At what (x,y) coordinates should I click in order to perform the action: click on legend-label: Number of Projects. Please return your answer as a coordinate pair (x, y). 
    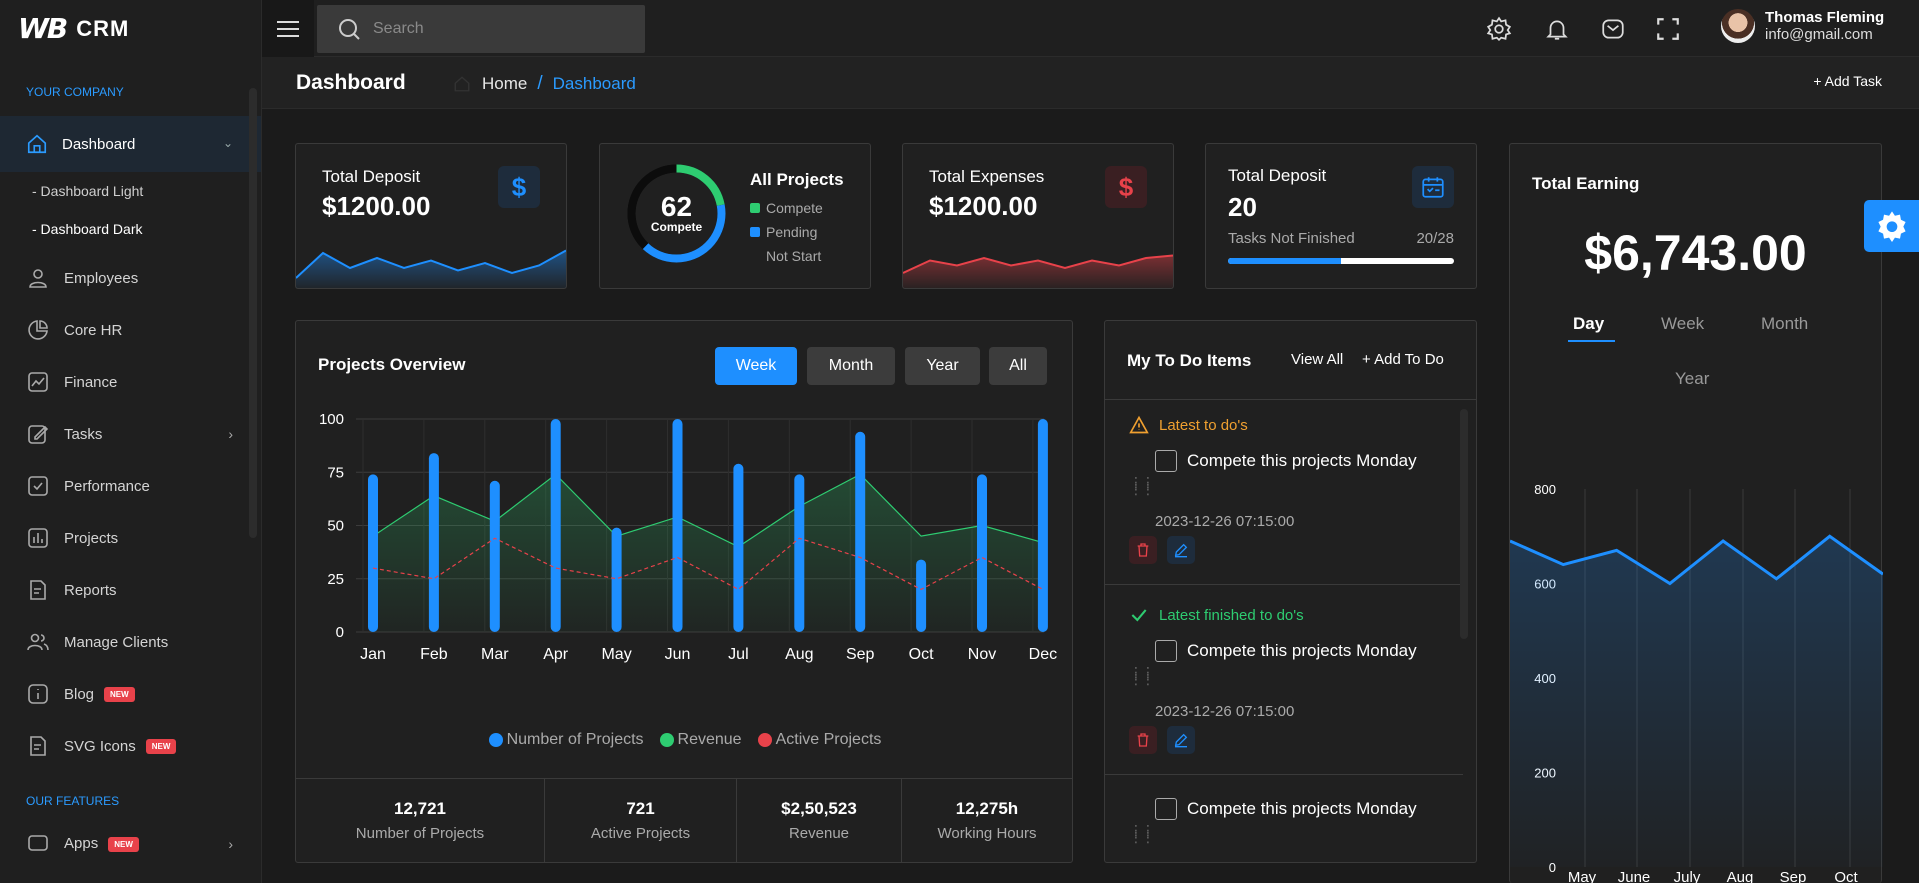
    Looking at the image, I should click on (575, 739).